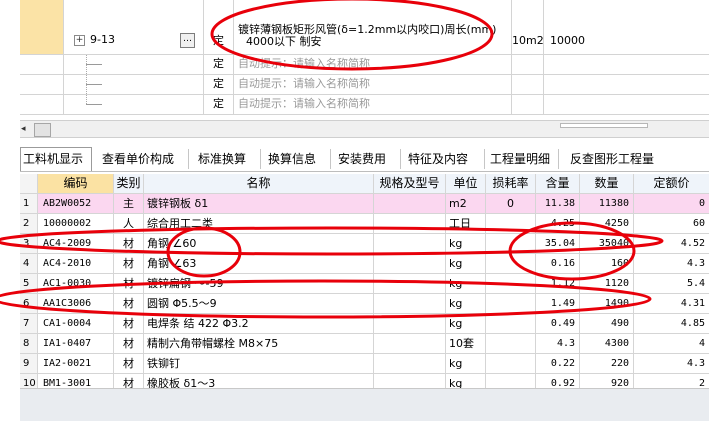 The height and width of the screenshot is (421, 709). I want to click on material-unit: m2, so click(466, 203).